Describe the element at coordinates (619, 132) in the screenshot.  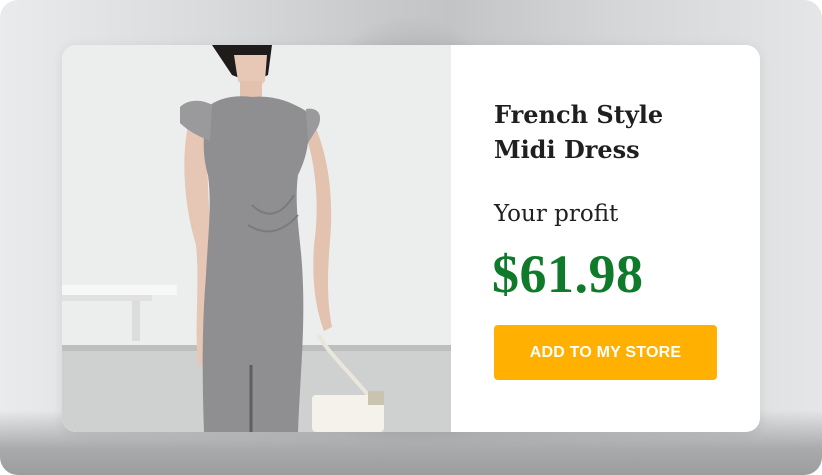
I see `product-title: French Style Midi Dress` at that location.